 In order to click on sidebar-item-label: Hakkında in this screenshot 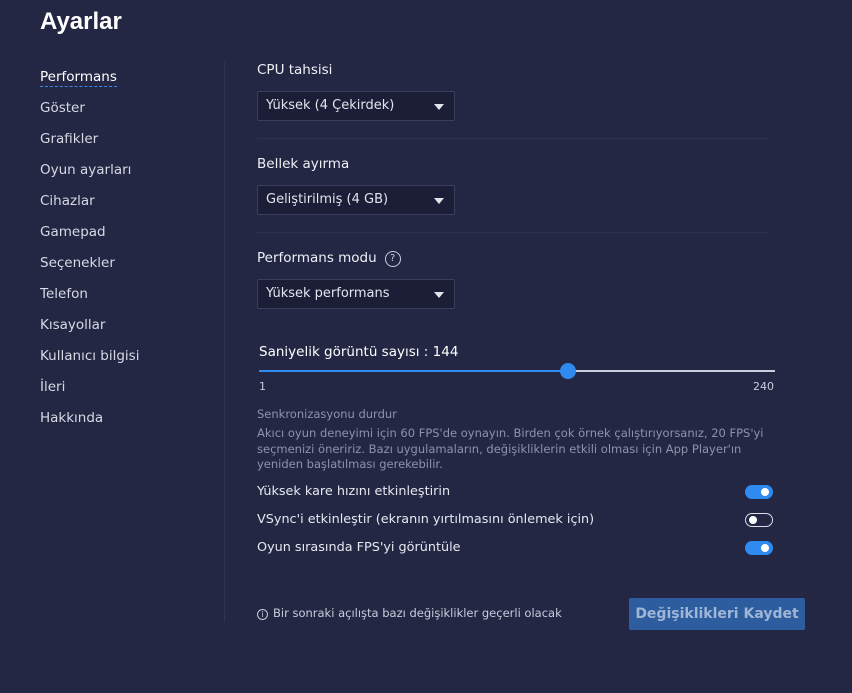, I will do `click(72, 418)`.